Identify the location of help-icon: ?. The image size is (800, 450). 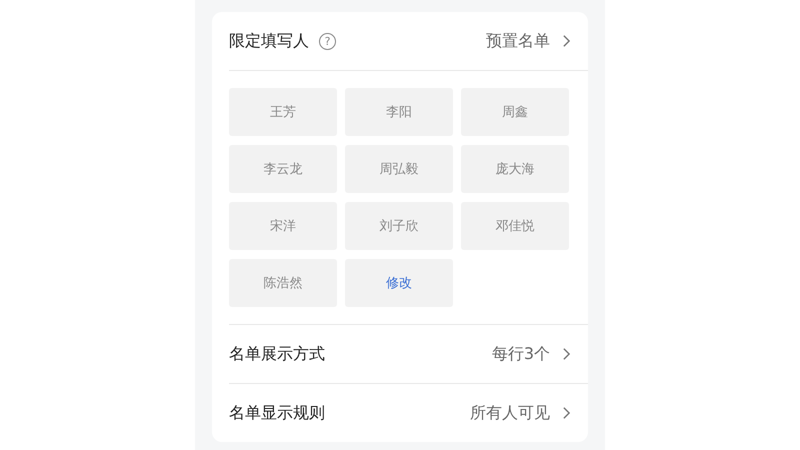
(327, 41).